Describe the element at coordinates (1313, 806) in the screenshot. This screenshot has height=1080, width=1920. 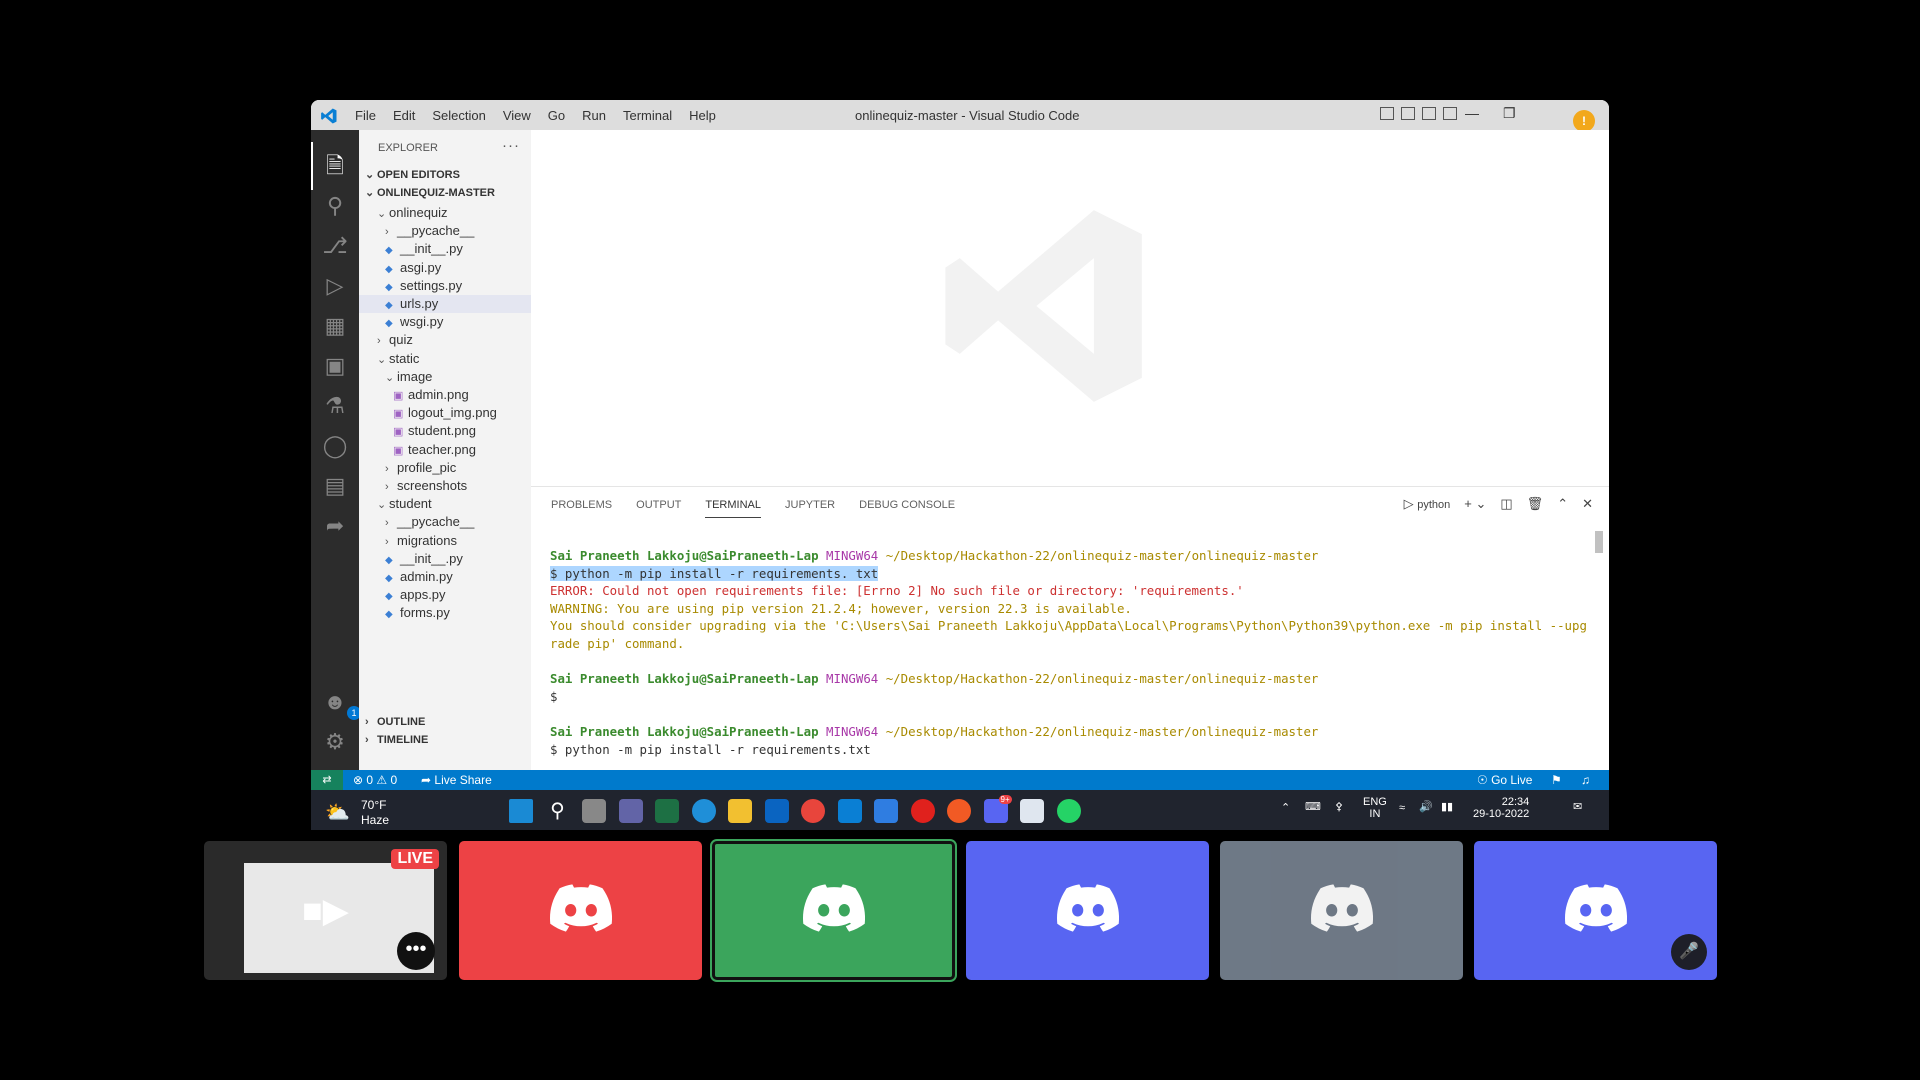
I see `keyboard-icon: ⌨` at that location.